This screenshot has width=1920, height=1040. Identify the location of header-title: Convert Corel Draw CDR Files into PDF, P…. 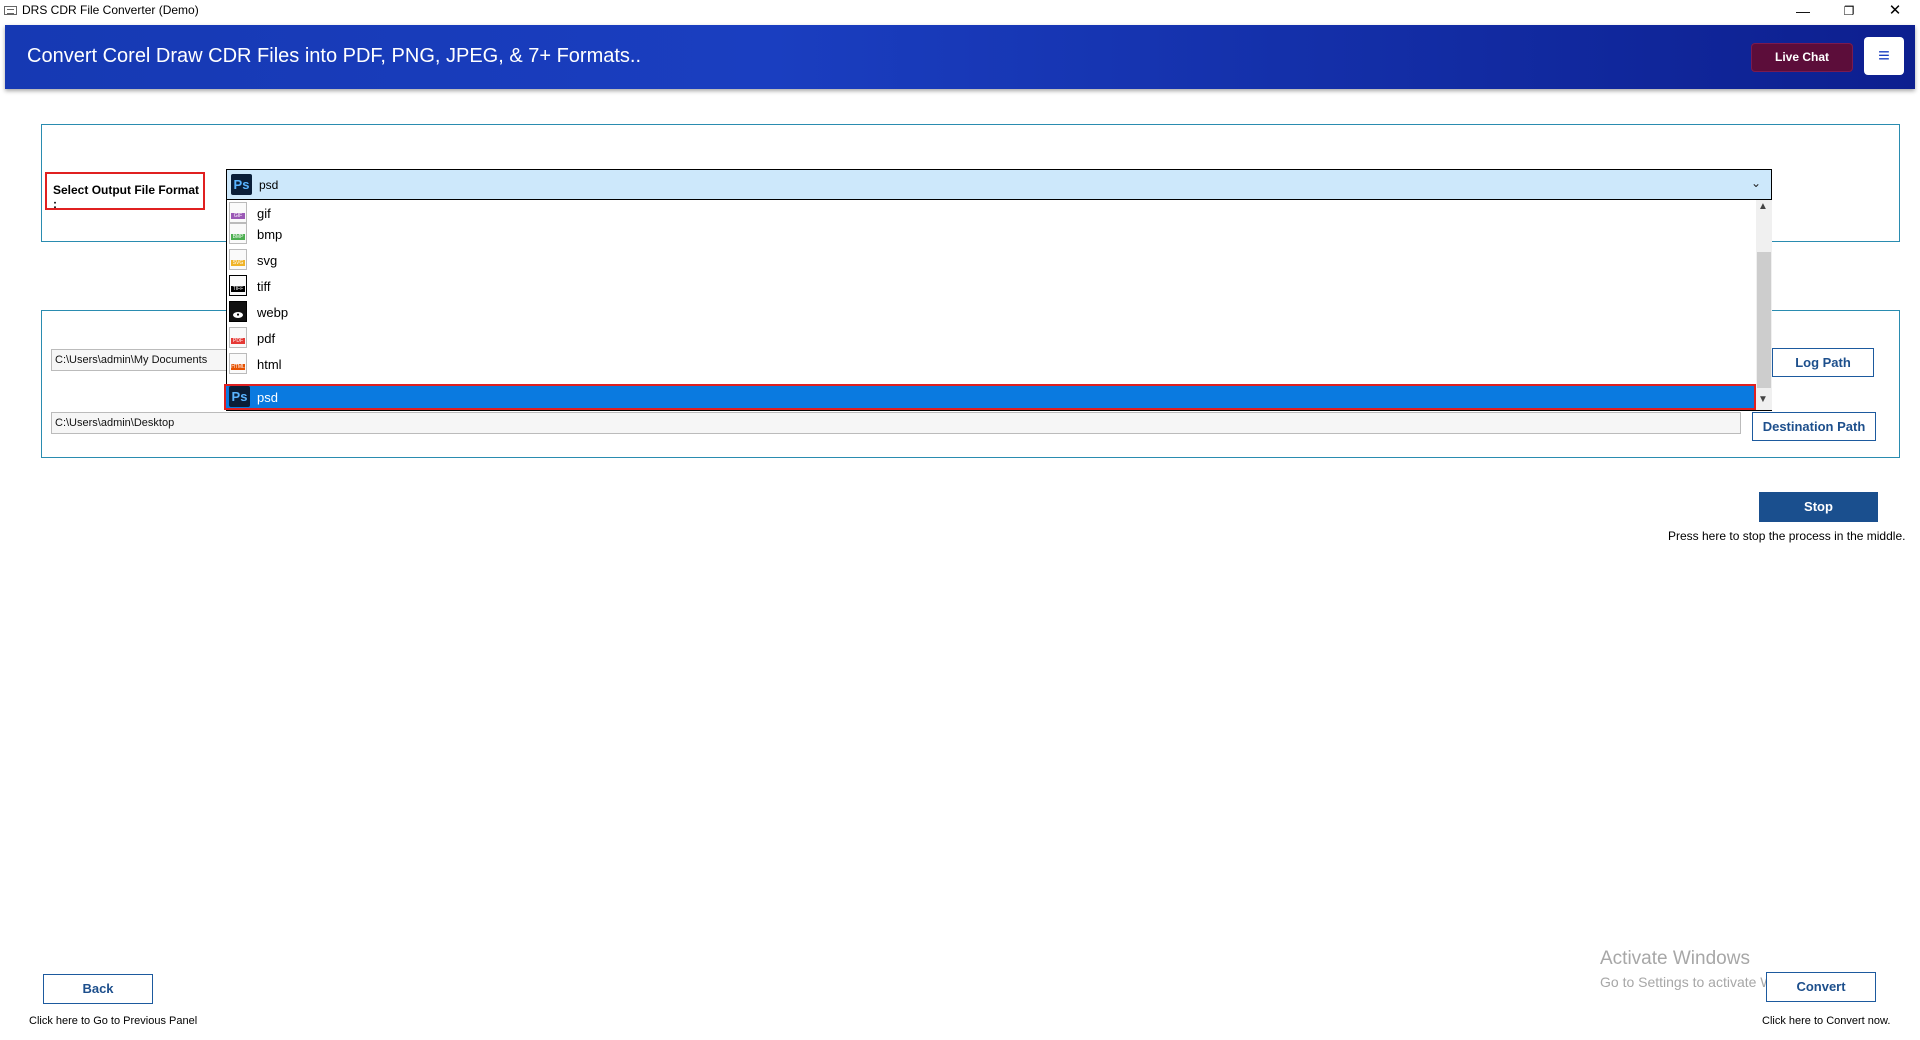
(334, 56).